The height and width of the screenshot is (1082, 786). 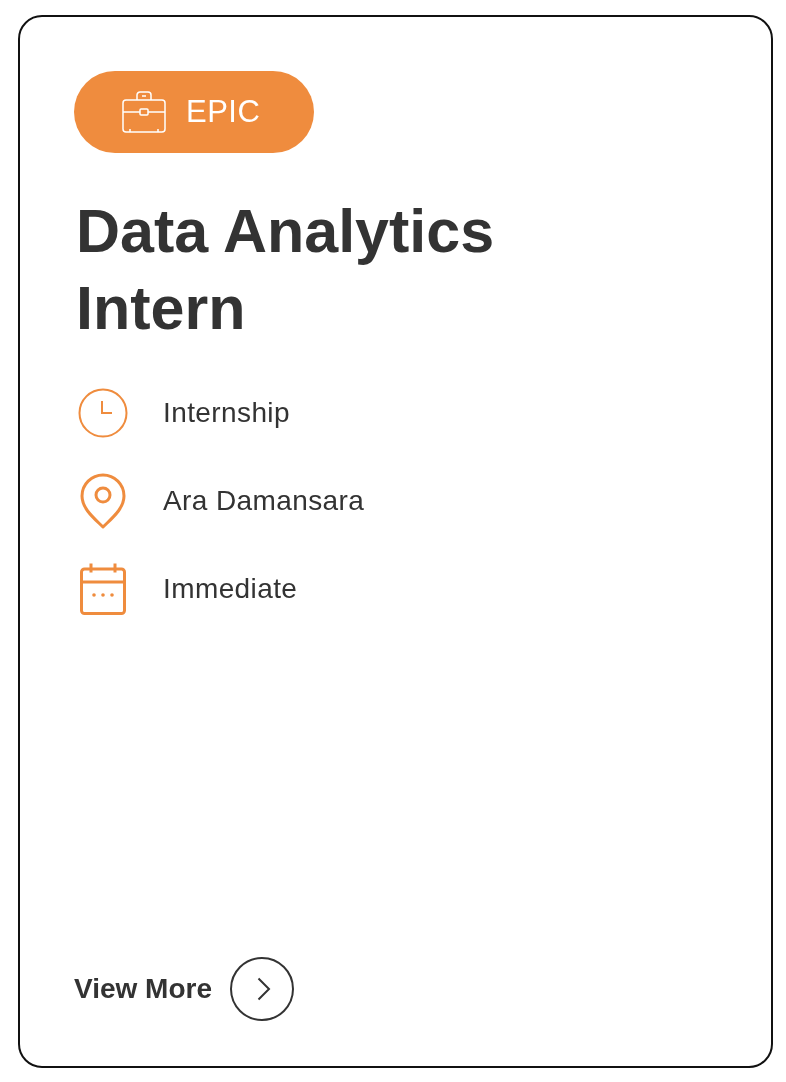 I want to click on chevron-right-icon, so click(x=264, y=989).